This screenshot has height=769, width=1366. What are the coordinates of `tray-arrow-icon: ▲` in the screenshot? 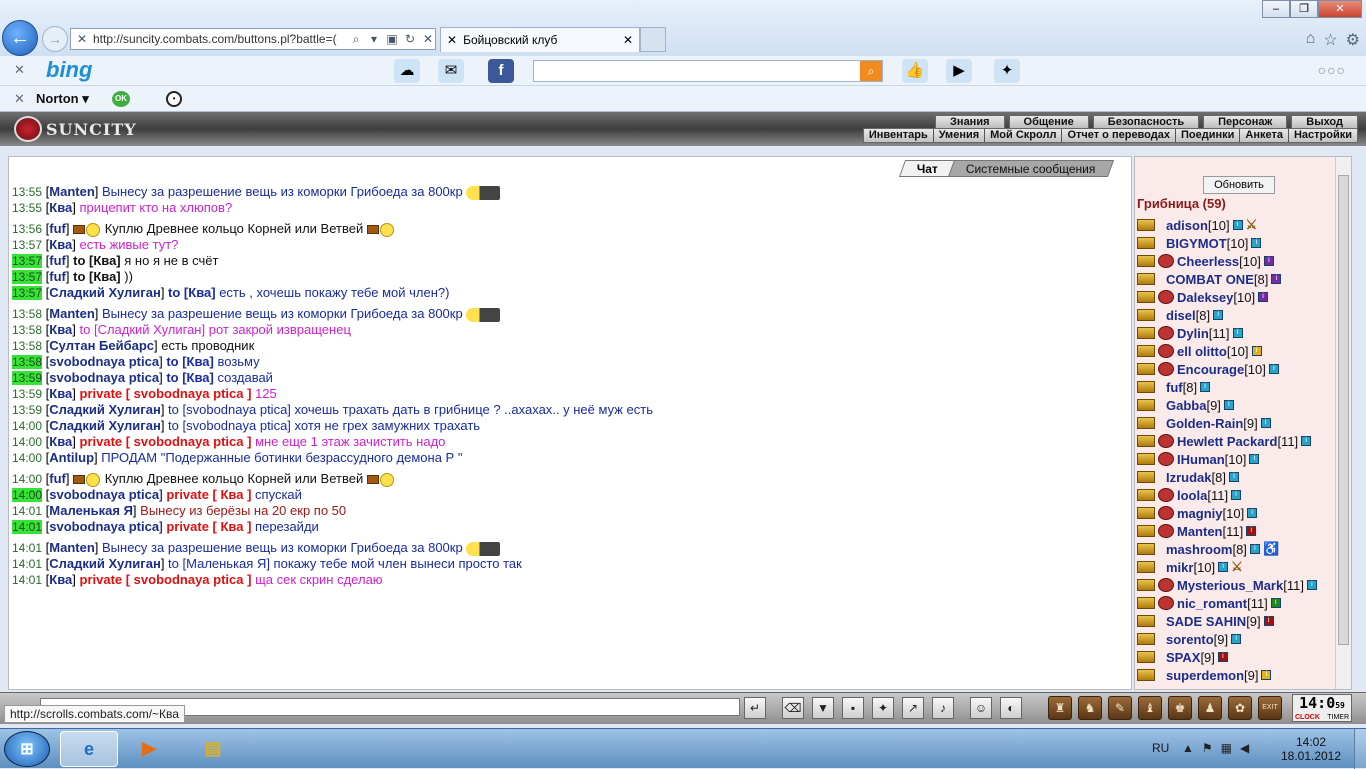 It's located at (1188, 748).